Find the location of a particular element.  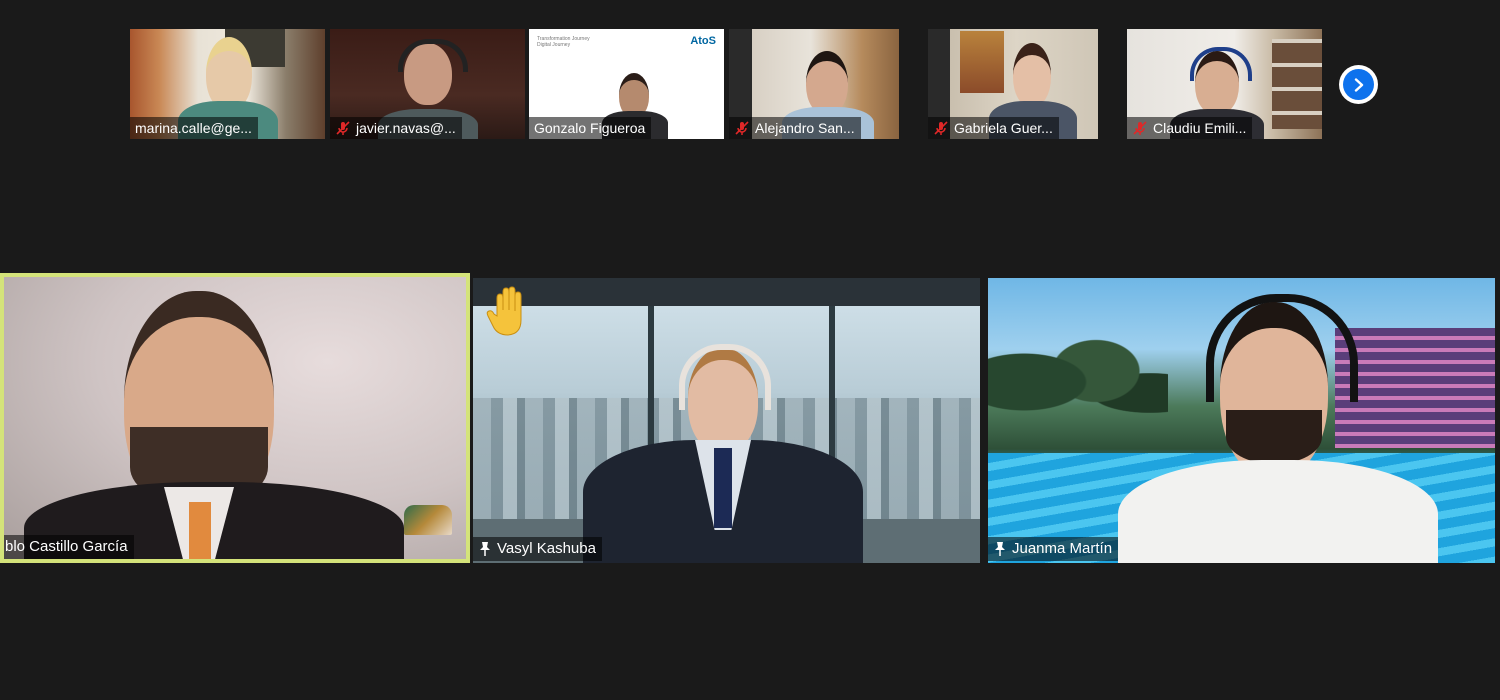

beard is located at coordinates (1274, 437).